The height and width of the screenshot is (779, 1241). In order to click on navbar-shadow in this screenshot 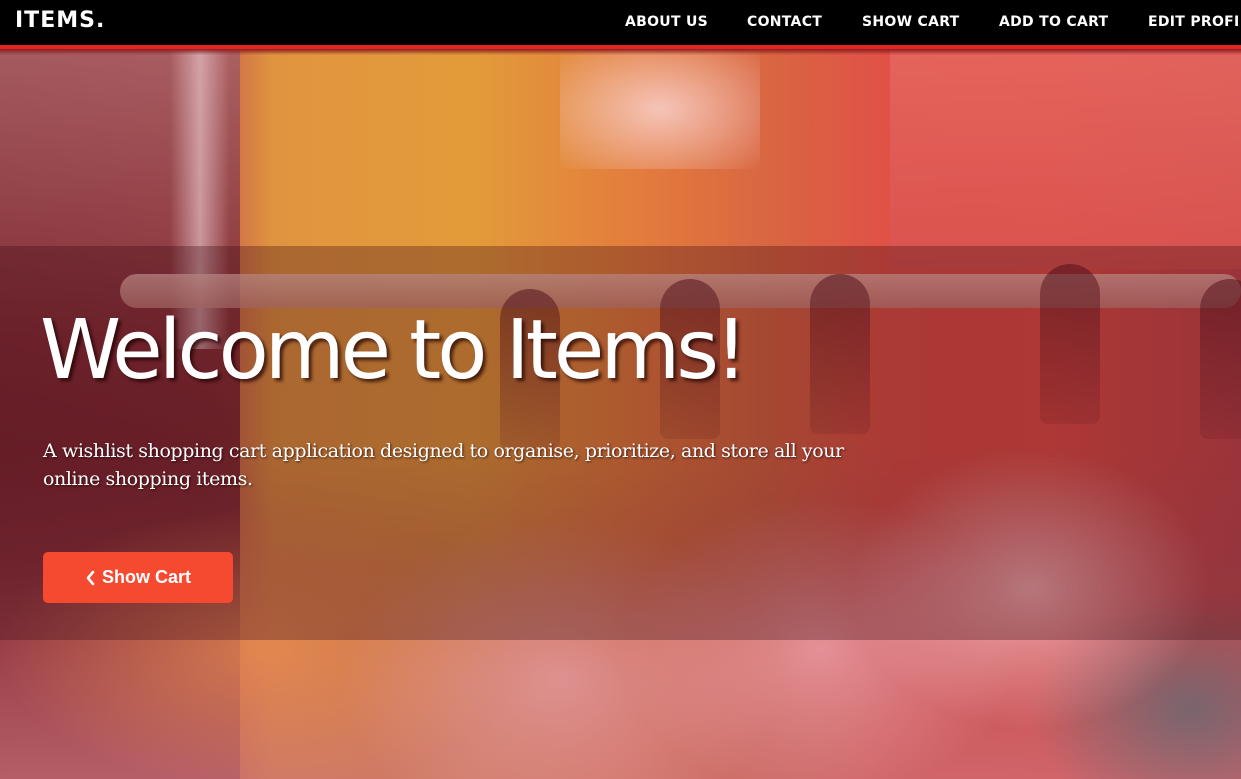, I will do `click(620, 52)`.